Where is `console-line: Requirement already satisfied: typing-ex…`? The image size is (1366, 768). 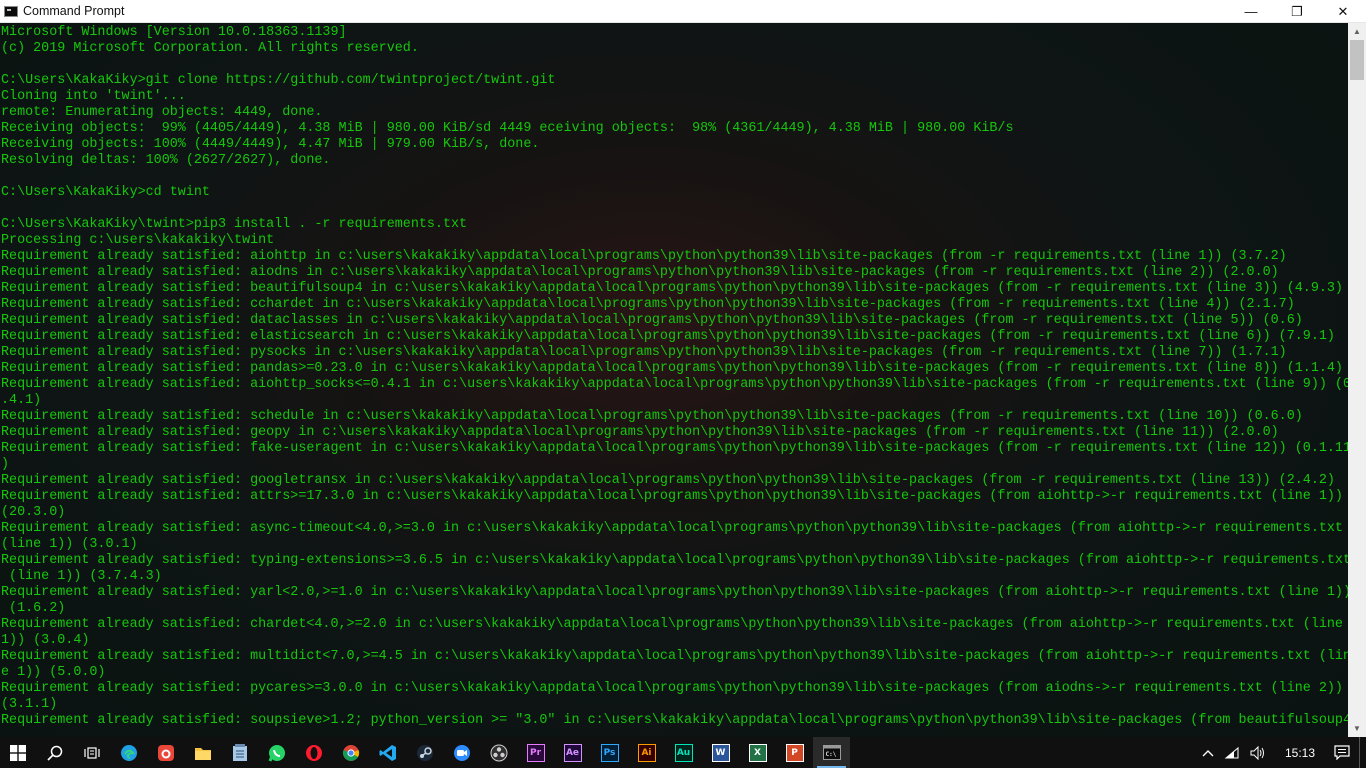
console-line: Requirement already satisfied: typing-ex… is located at coordinates (674, 560).